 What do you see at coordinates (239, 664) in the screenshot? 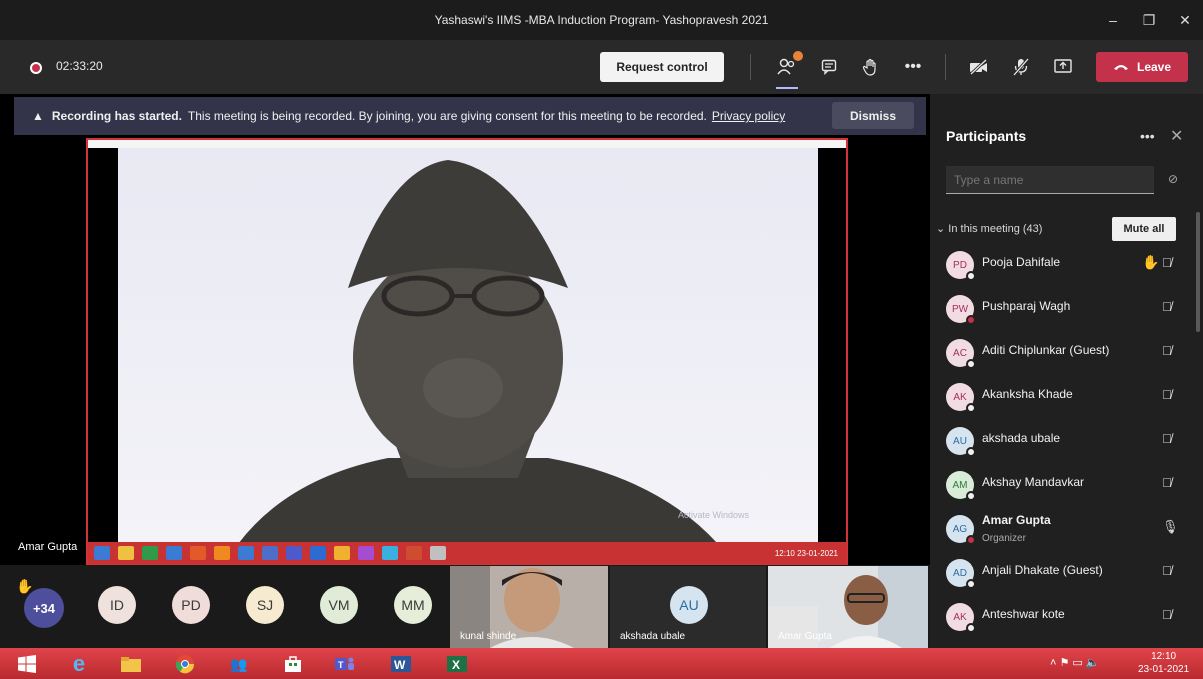
I see `people-icon: 👥` at bounding box center [239, 664].